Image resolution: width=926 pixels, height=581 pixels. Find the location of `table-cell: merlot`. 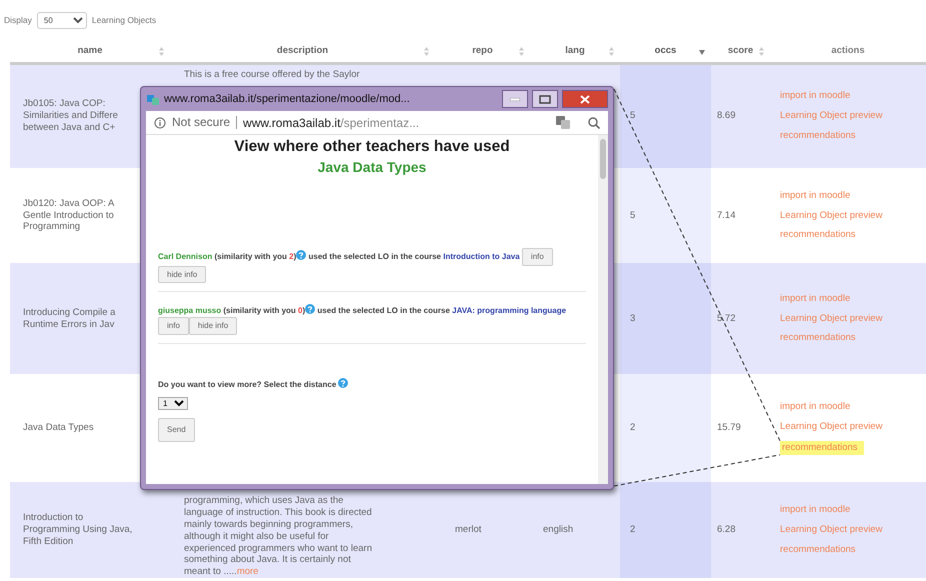

table-cell: merlot is located at coordinates (468, 530).